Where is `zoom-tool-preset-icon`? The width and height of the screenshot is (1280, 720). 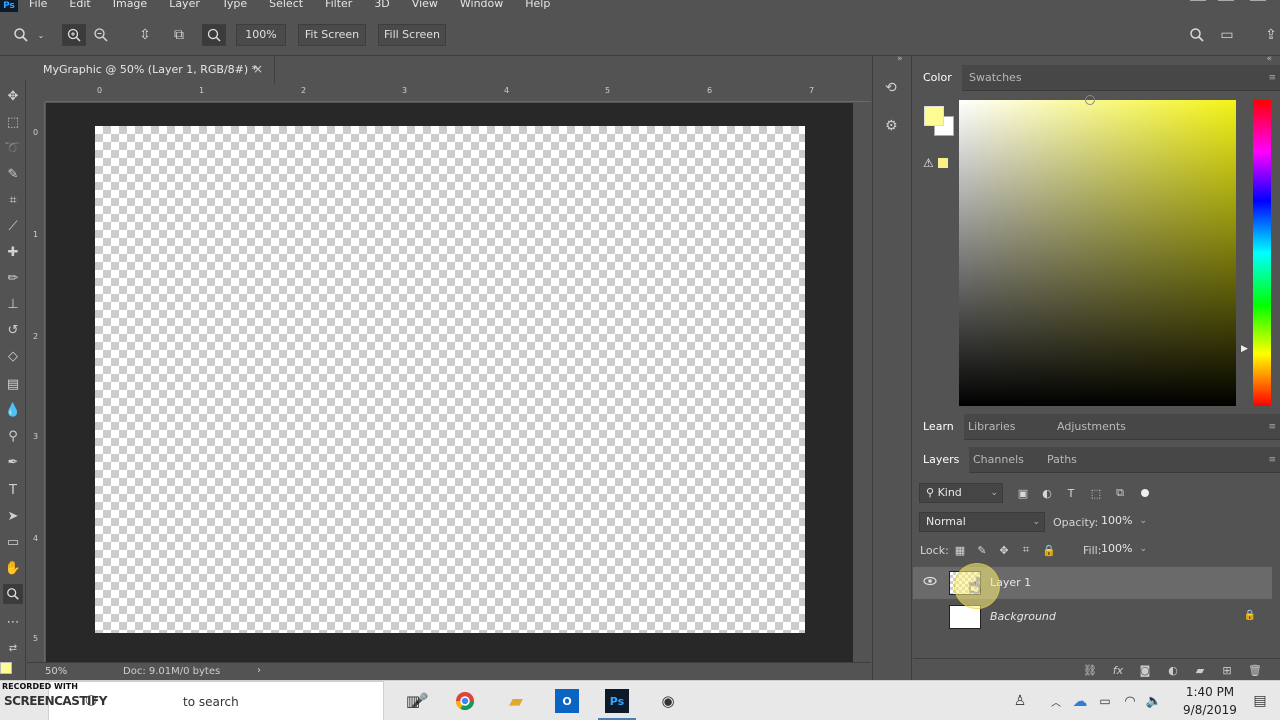 zoom-tool-preset-icon is located at coordinates (21, 35).